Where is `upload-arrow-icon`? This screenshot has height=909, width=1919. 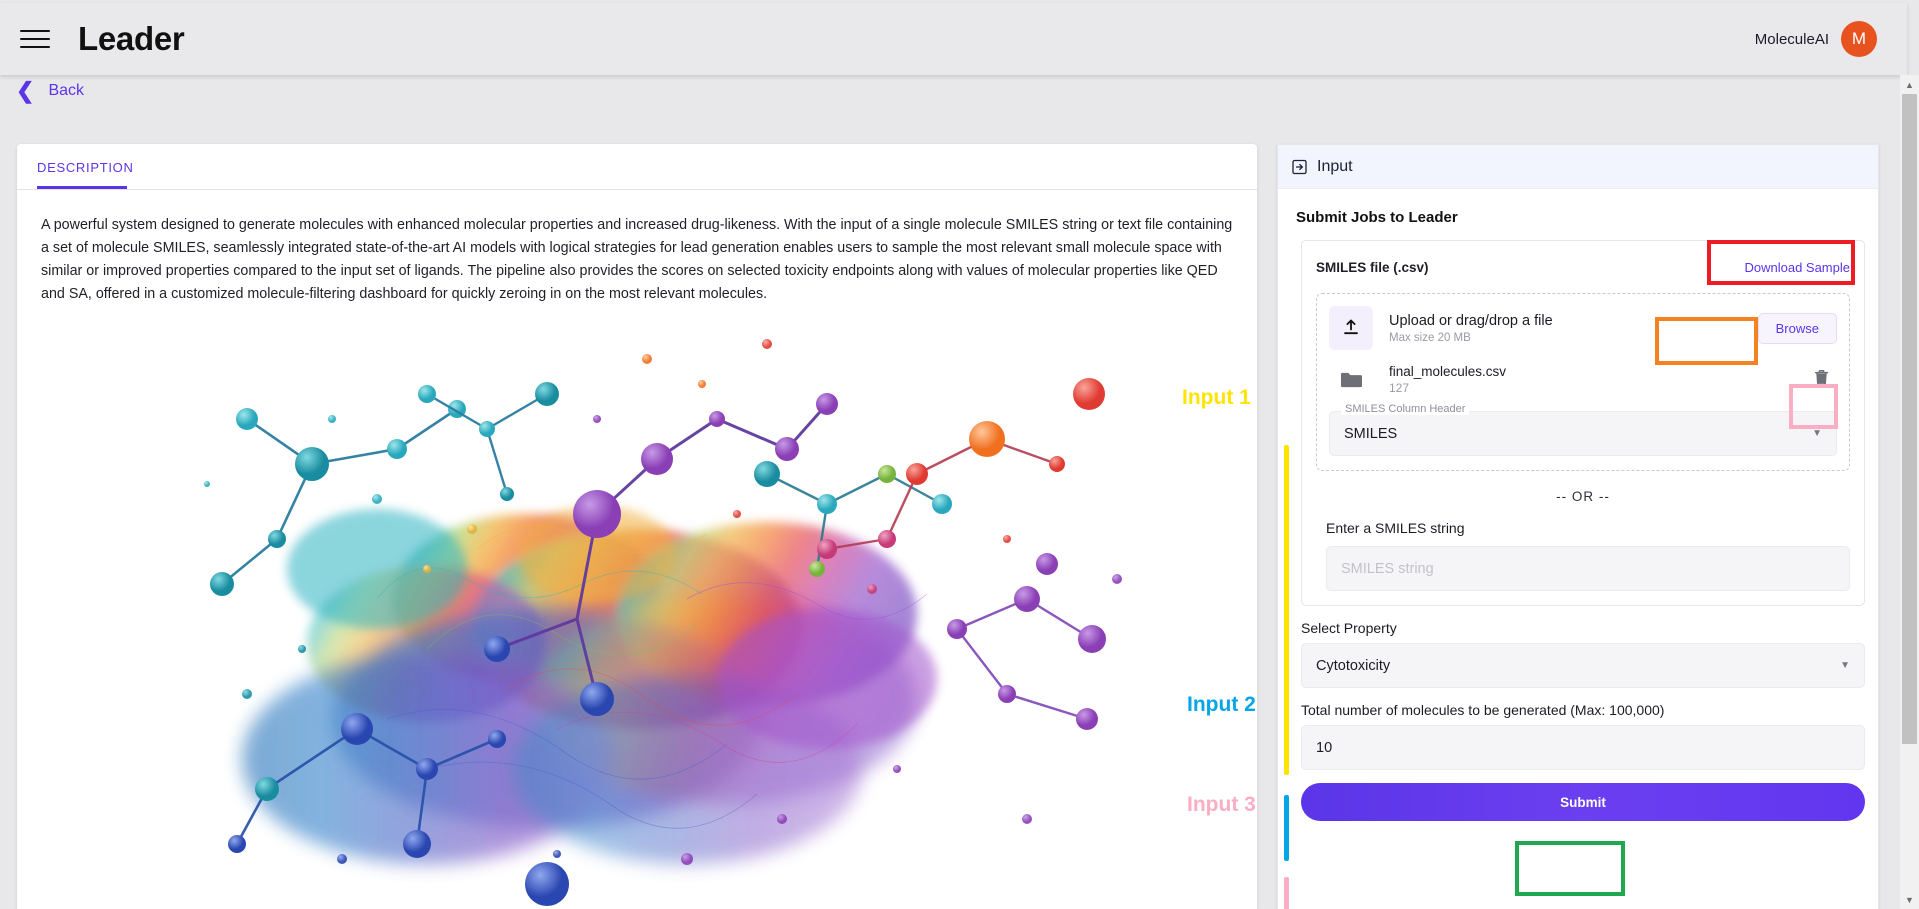
upload-arrow-icon is located at coordinates (1351, 327).